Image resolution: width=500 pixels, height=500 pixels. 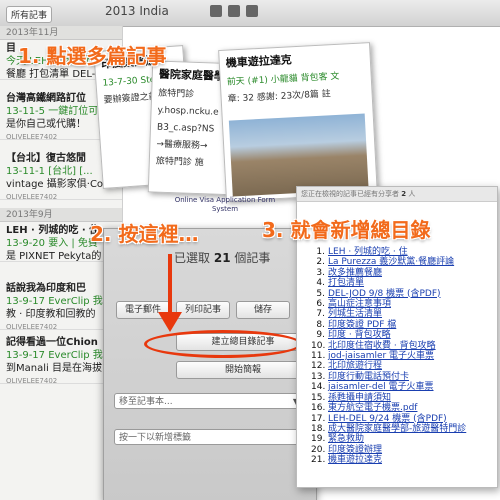 I want to click on toc-item: 2. La Purezza 義沙默黨·餐廳評論, so click(x=388, y=262).